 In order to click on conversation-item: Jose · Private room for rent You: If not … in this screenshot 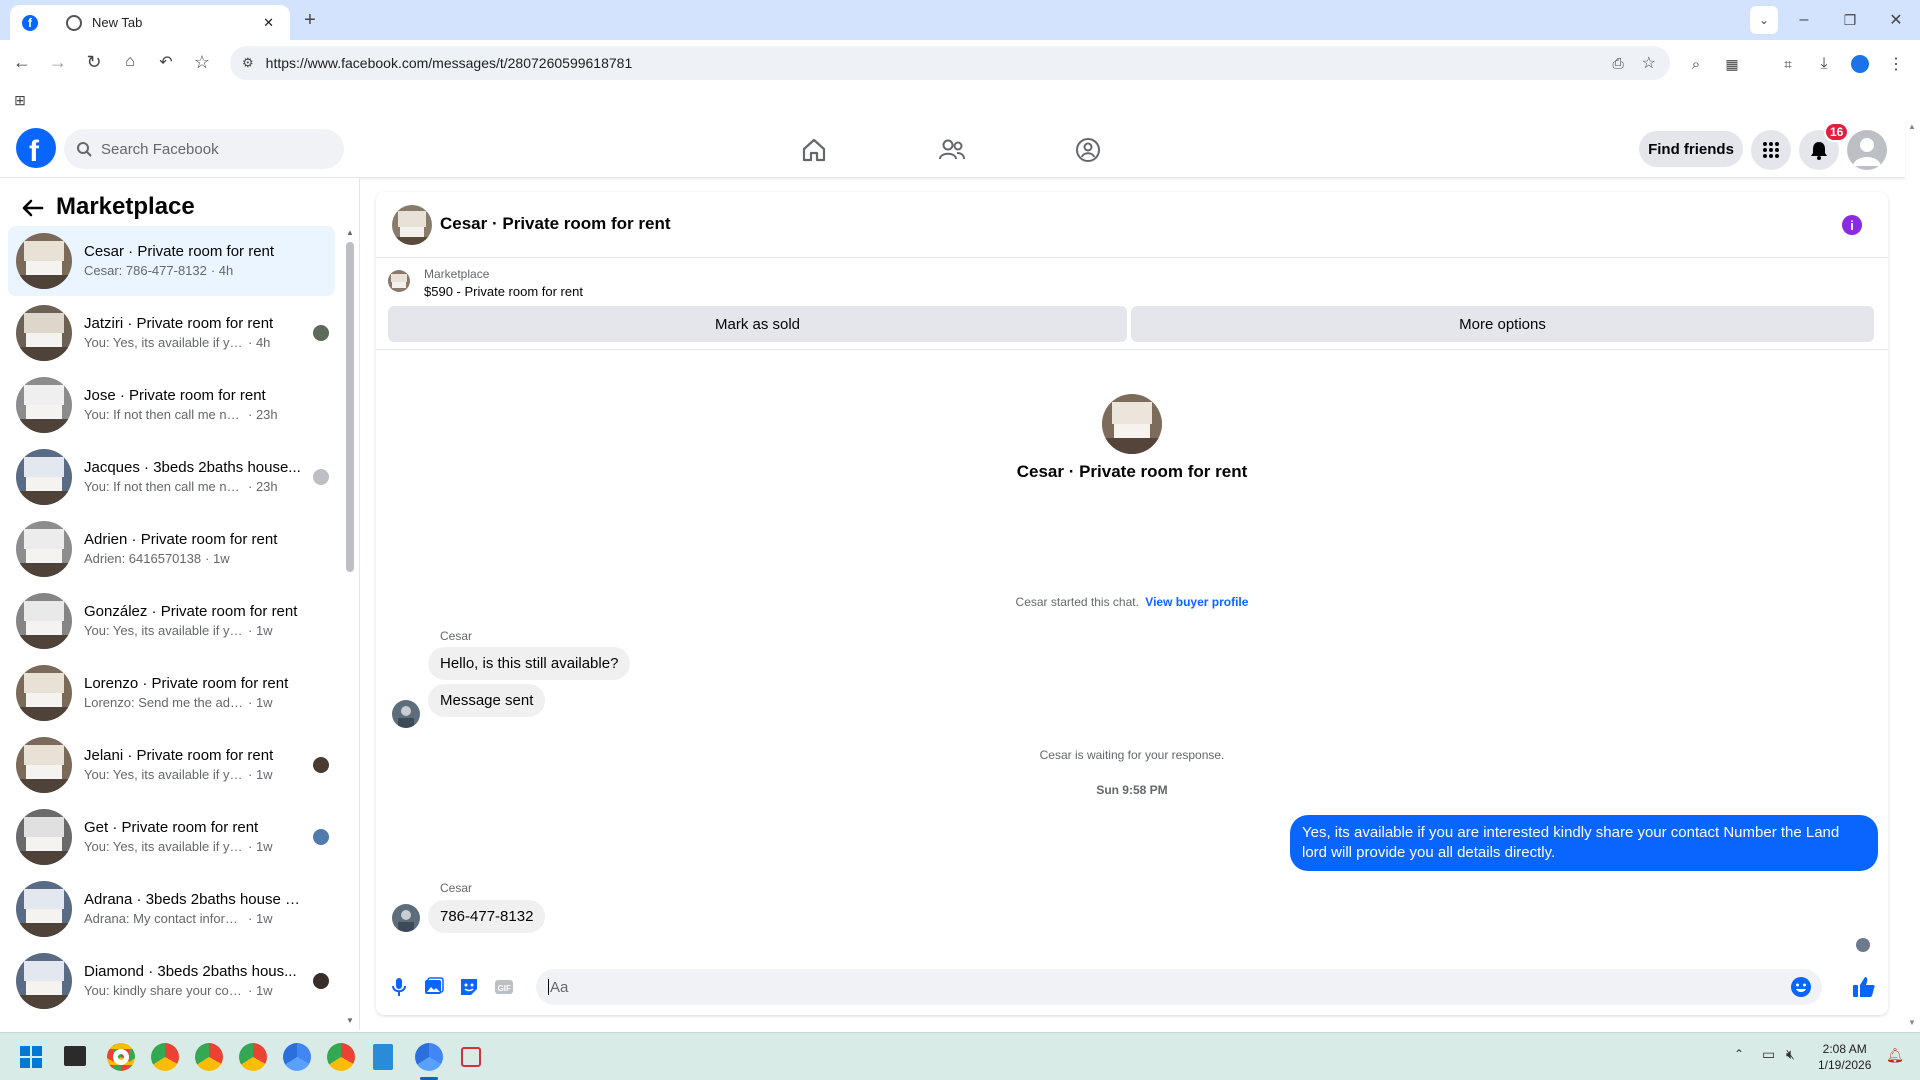, I will do `click(171, 405)`.